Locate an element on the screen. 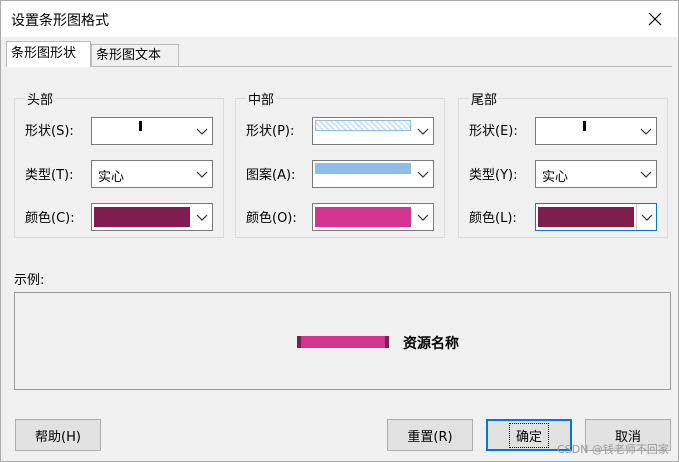 The image size is (679, 462). middle-group-title: 中部 is located at coordinates (261, 98).